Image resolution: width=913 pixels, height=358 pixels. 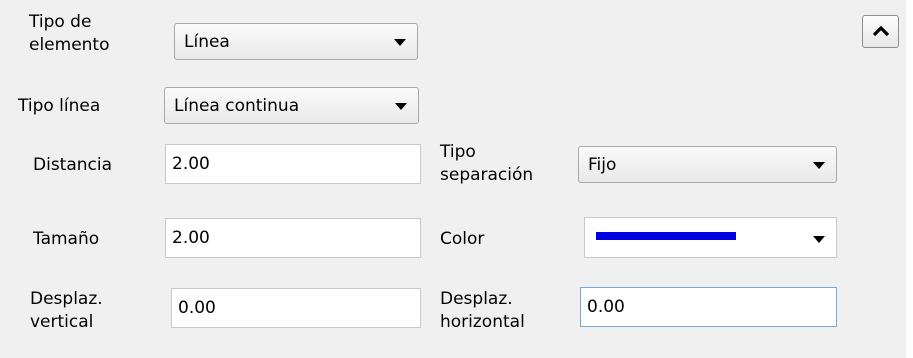 I want to click on separation-type-label: Tipo separación, so click(x=487, y=163).